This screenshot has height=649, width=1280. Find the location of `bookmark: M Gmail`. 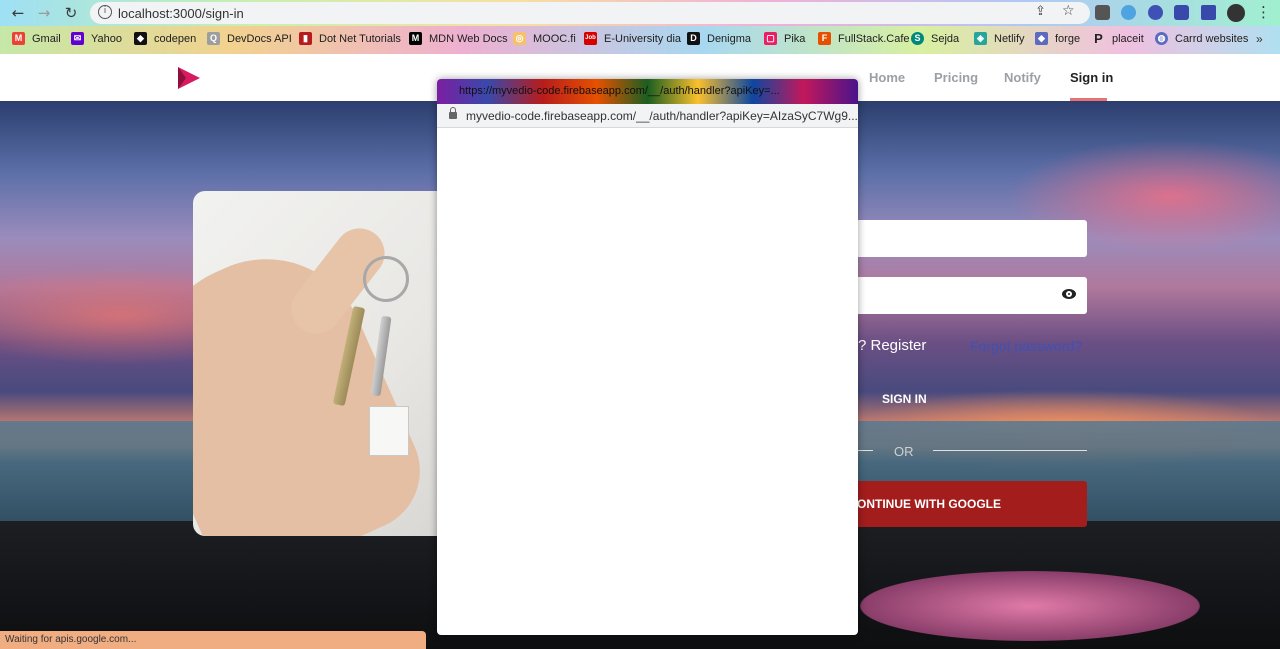

bookmark: M Gmail is located at coordinates (36, 38).